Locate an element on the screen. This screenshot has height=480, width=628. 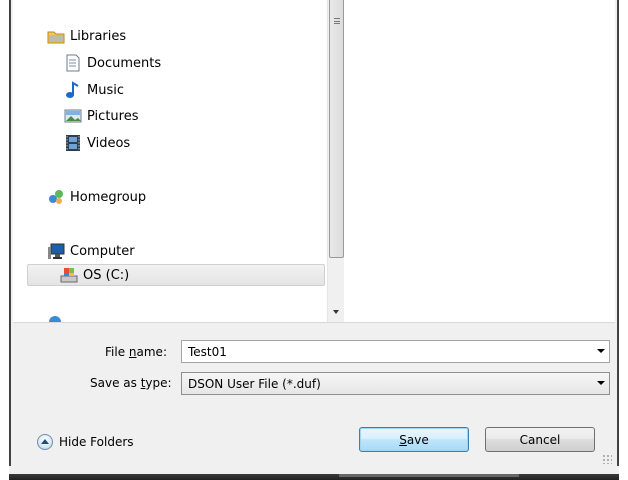
pictures-icon is located at coordinates (73, 116).